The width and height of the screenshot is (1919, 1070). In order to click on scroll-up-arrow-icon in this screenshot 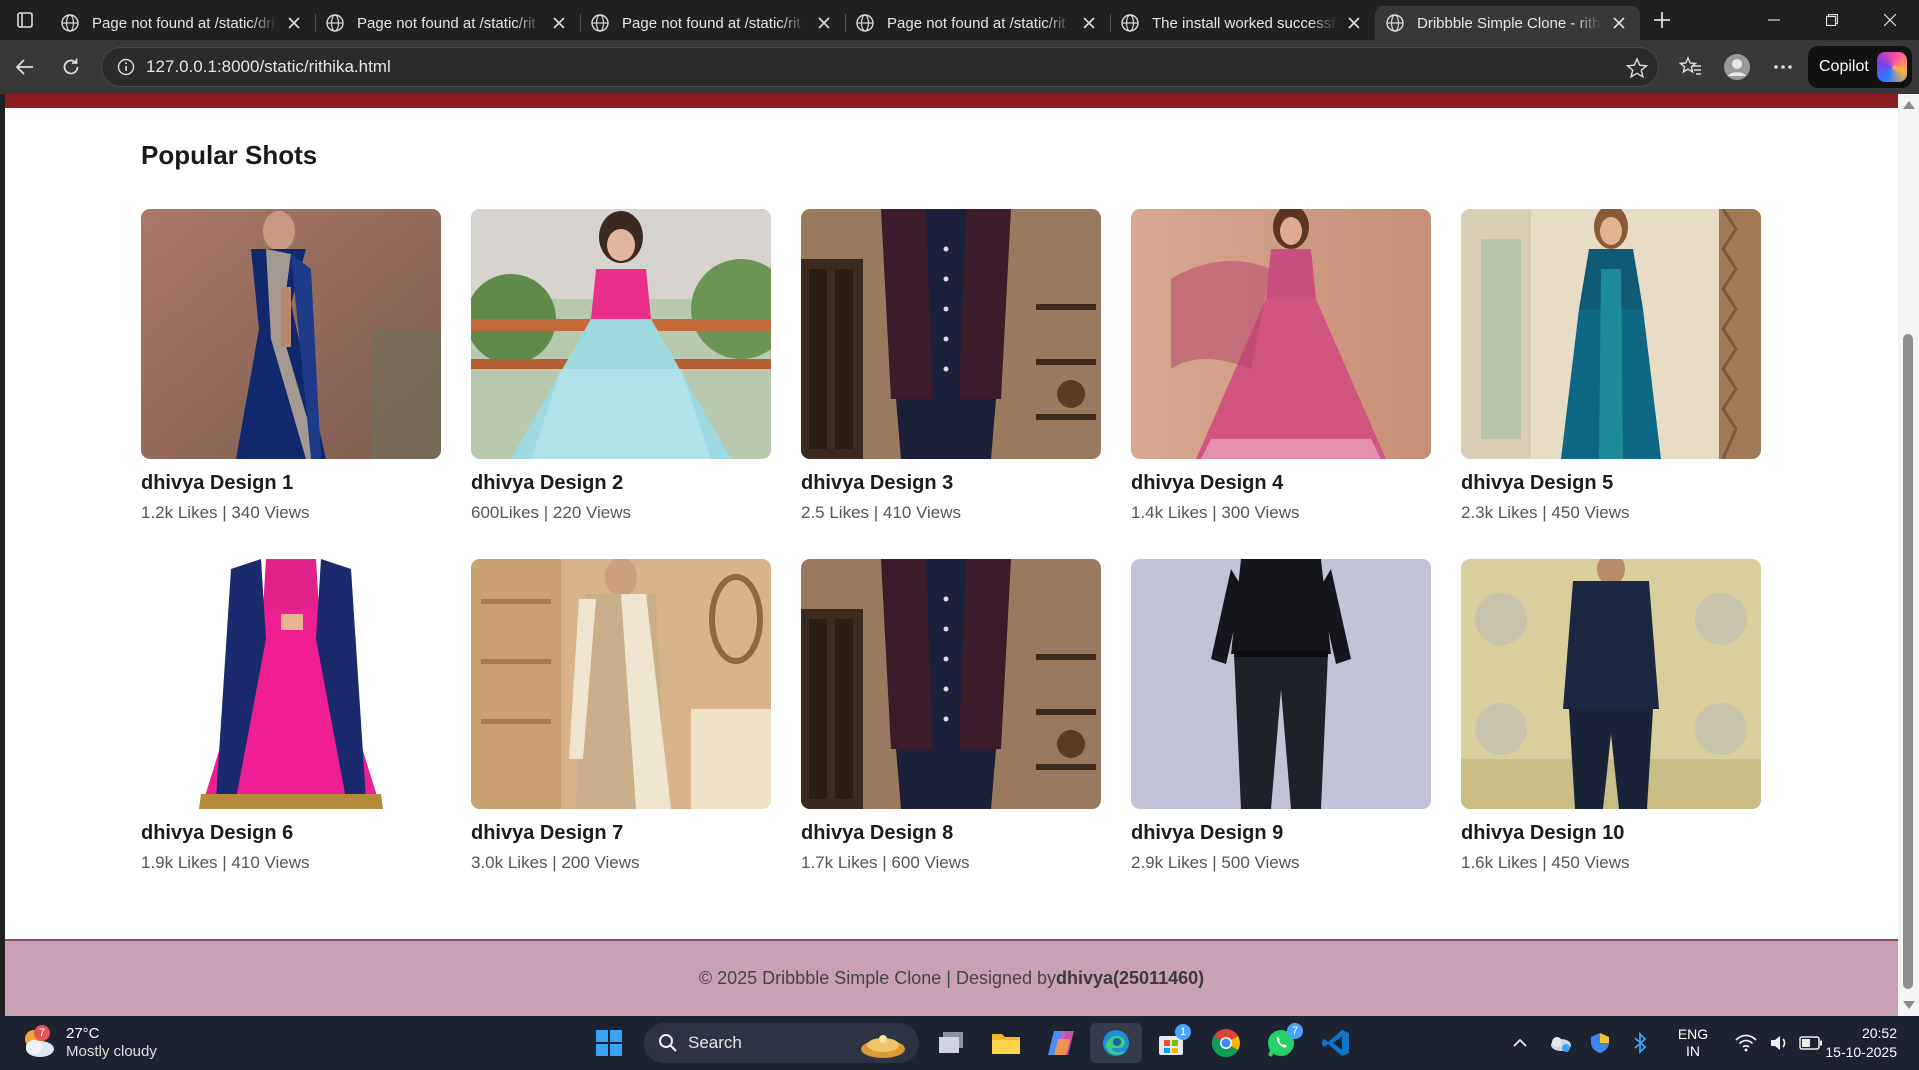, I will do `click(1909, 105)`.